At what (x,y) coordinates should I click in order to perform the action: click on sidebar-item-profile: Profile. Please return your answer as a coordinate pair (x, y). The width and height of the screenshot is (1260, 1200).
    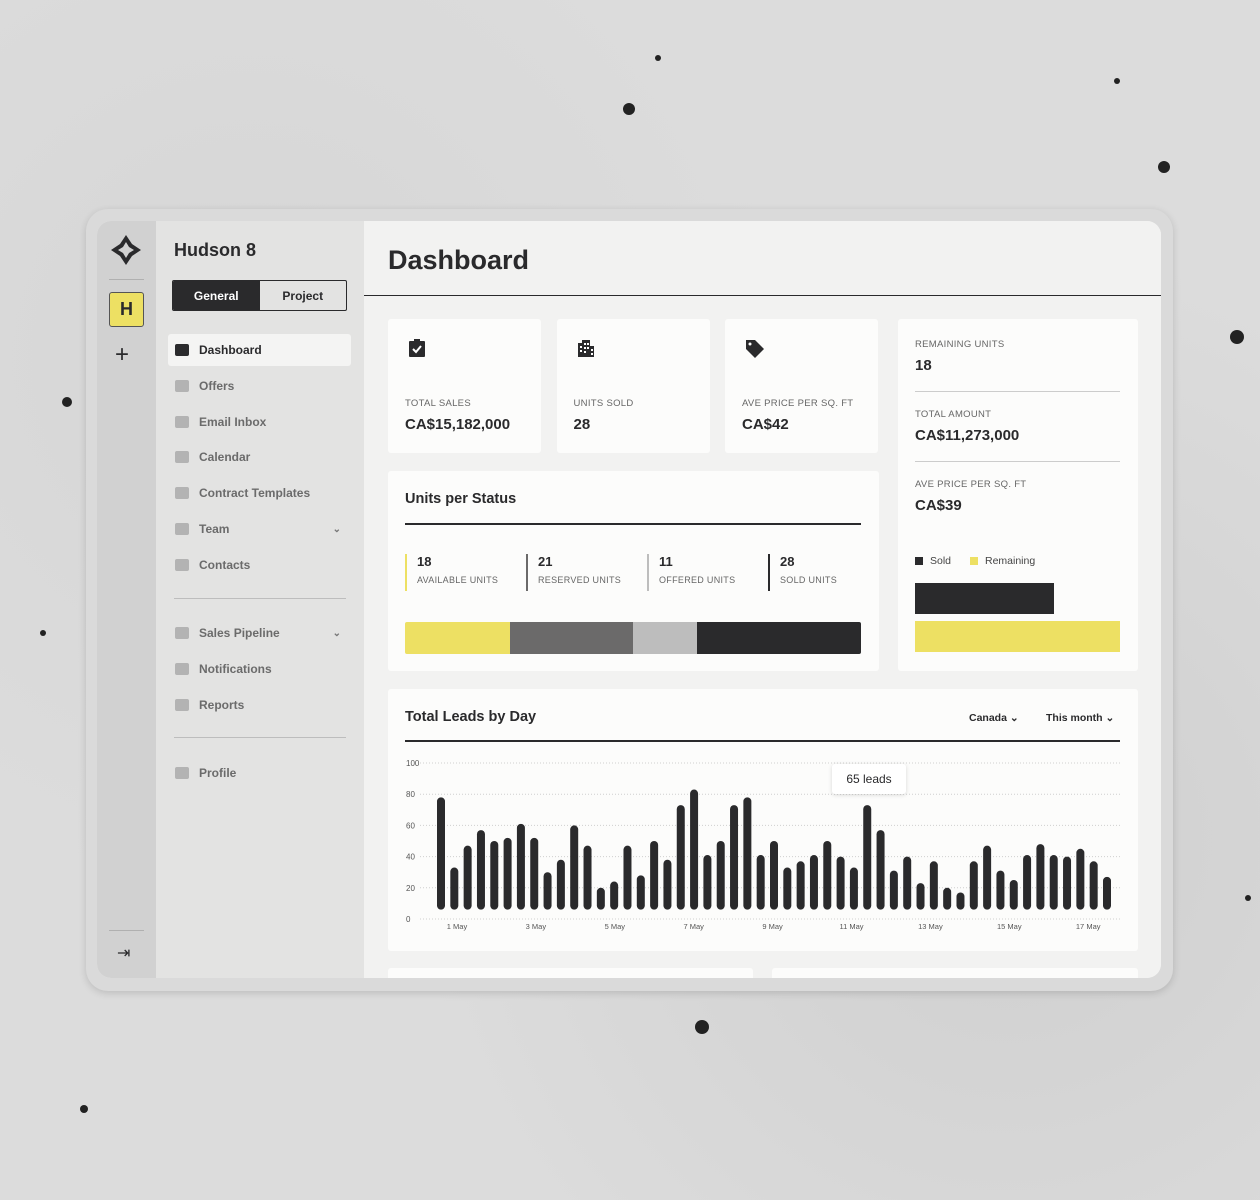
    Looking at the image, I should click on (259, 773).